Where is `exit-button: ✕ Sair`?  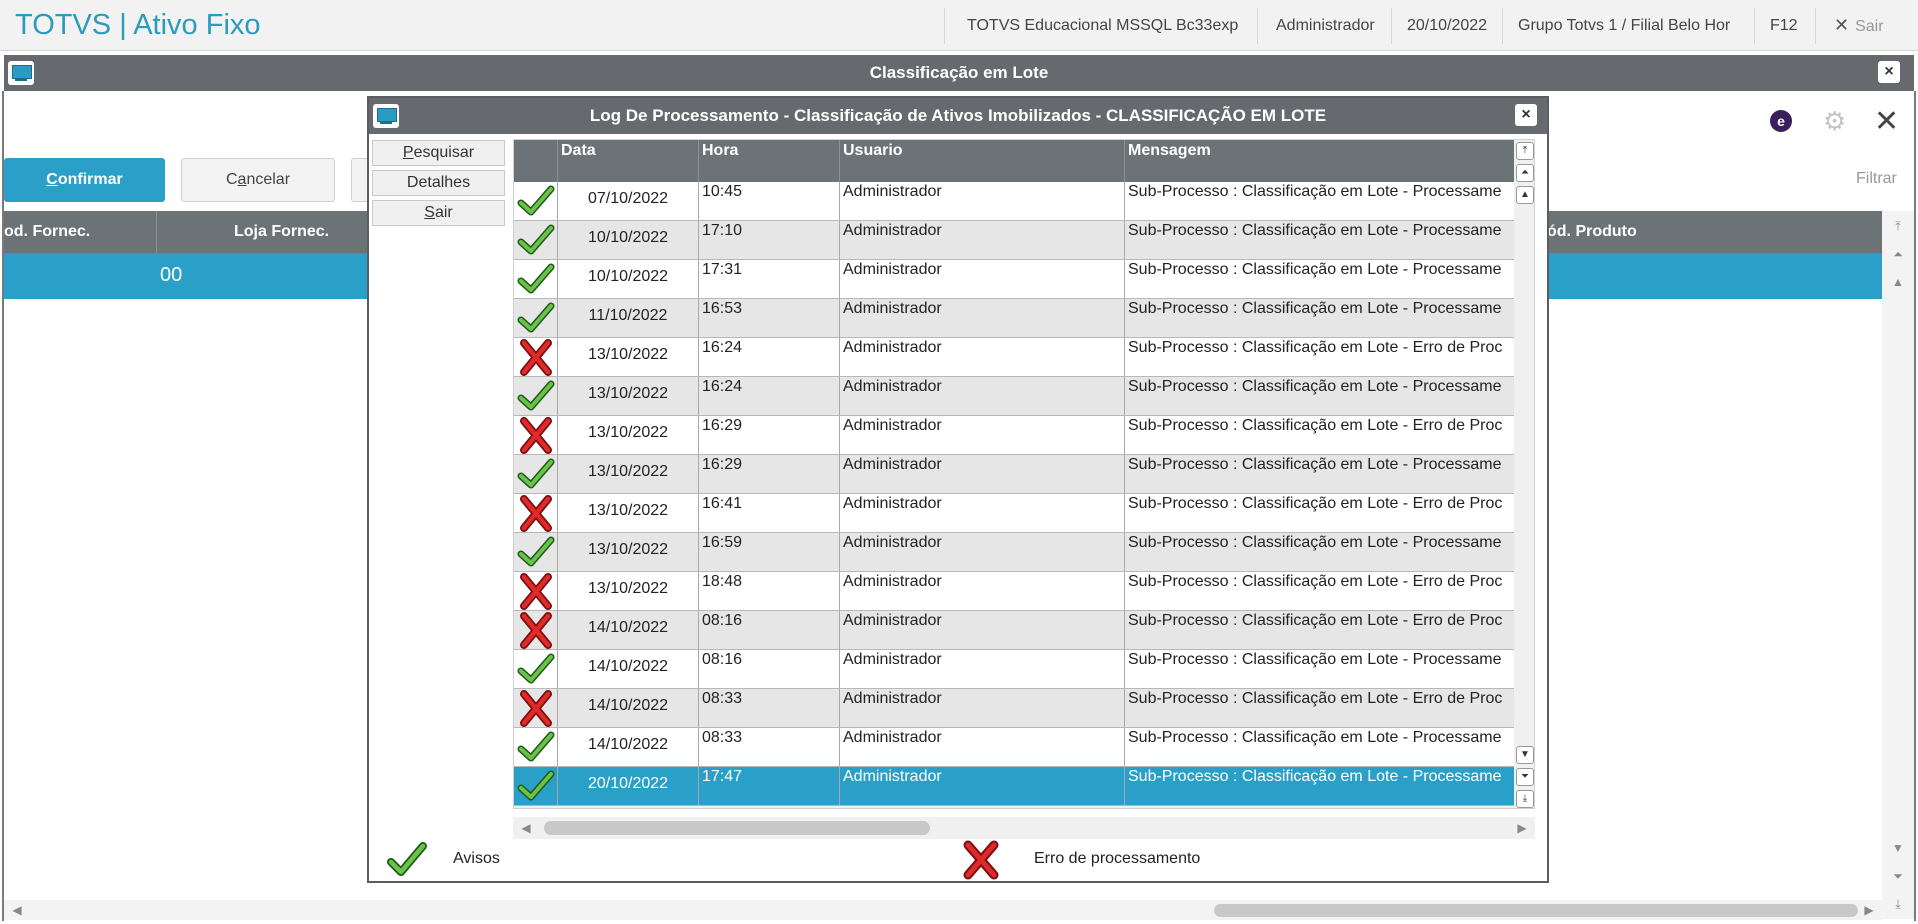 exit-button: ✕ Sair is located at coordinates (1859, 25).